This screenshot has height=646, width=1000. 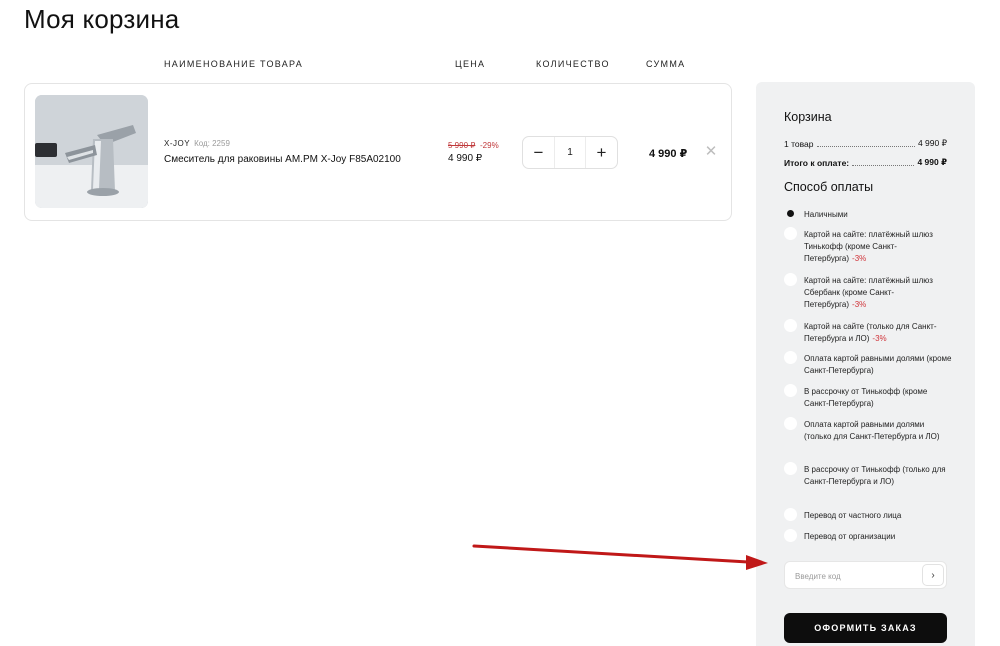 I want to click on close-icon: ✕, so click(x=711, y=151).